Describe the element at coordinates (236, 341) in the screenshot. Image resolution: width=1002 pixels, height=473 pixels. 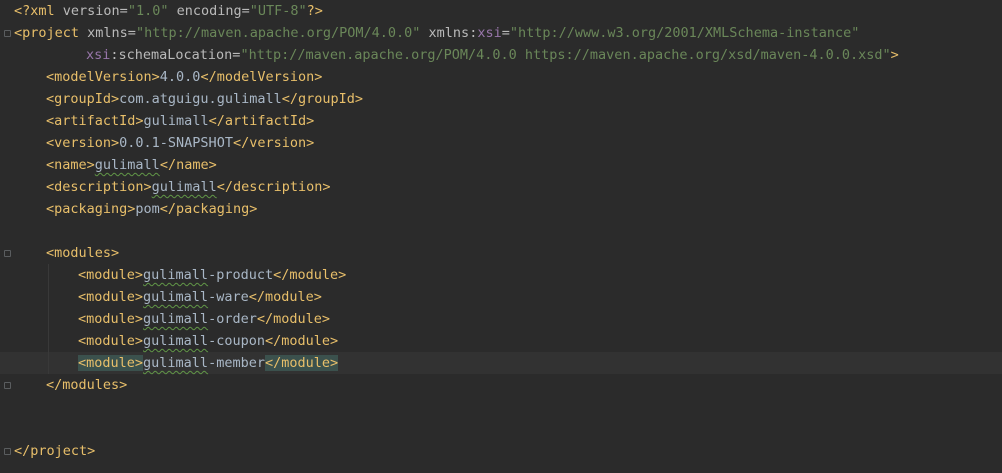
I see `code-token: -coupon` at that location.